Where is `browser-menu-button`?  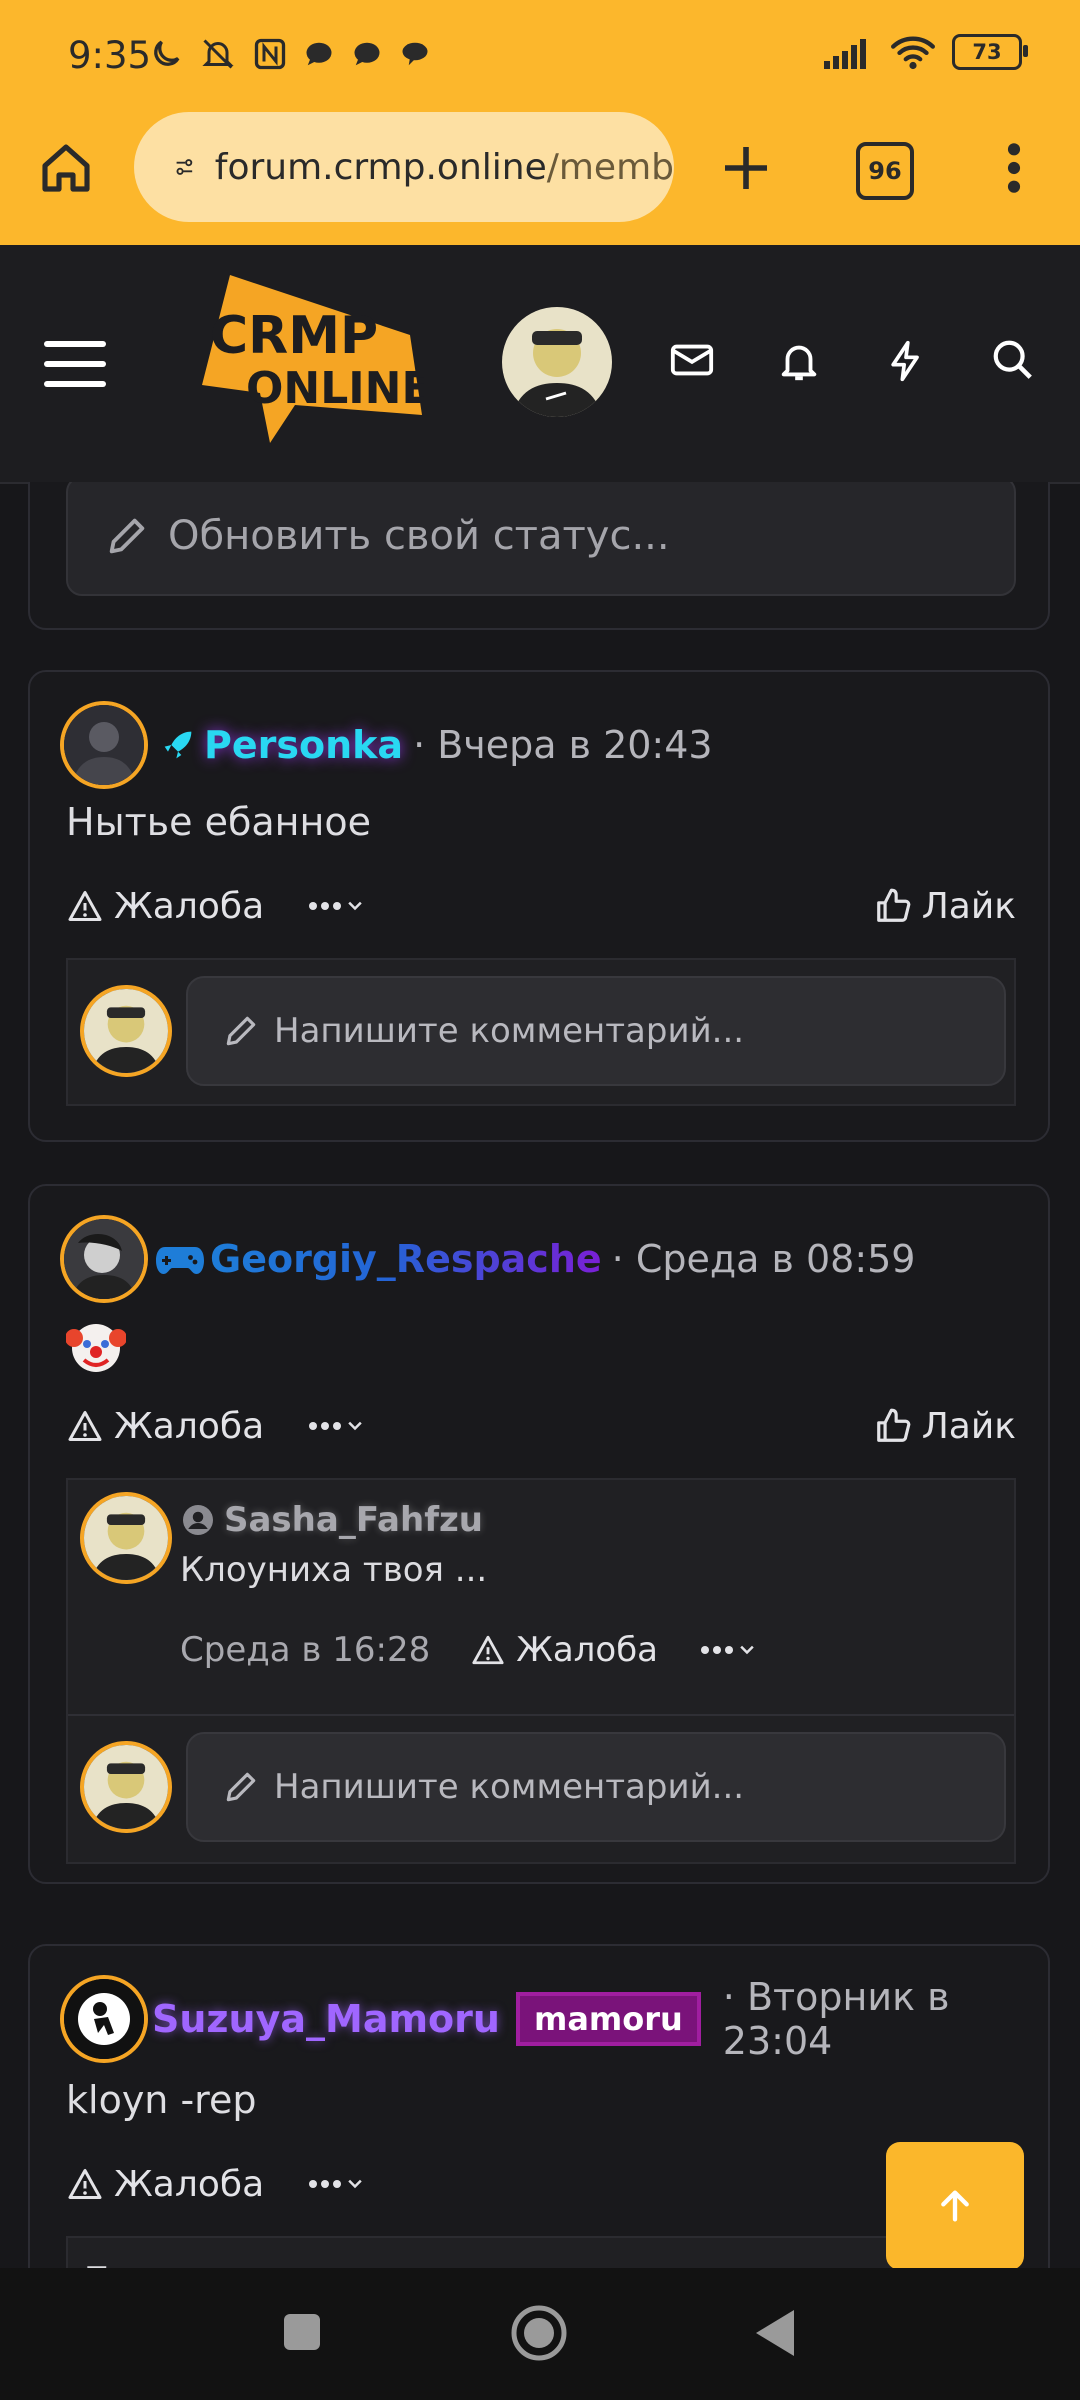 browser-menu-button is located at coordinates (1014, 168).